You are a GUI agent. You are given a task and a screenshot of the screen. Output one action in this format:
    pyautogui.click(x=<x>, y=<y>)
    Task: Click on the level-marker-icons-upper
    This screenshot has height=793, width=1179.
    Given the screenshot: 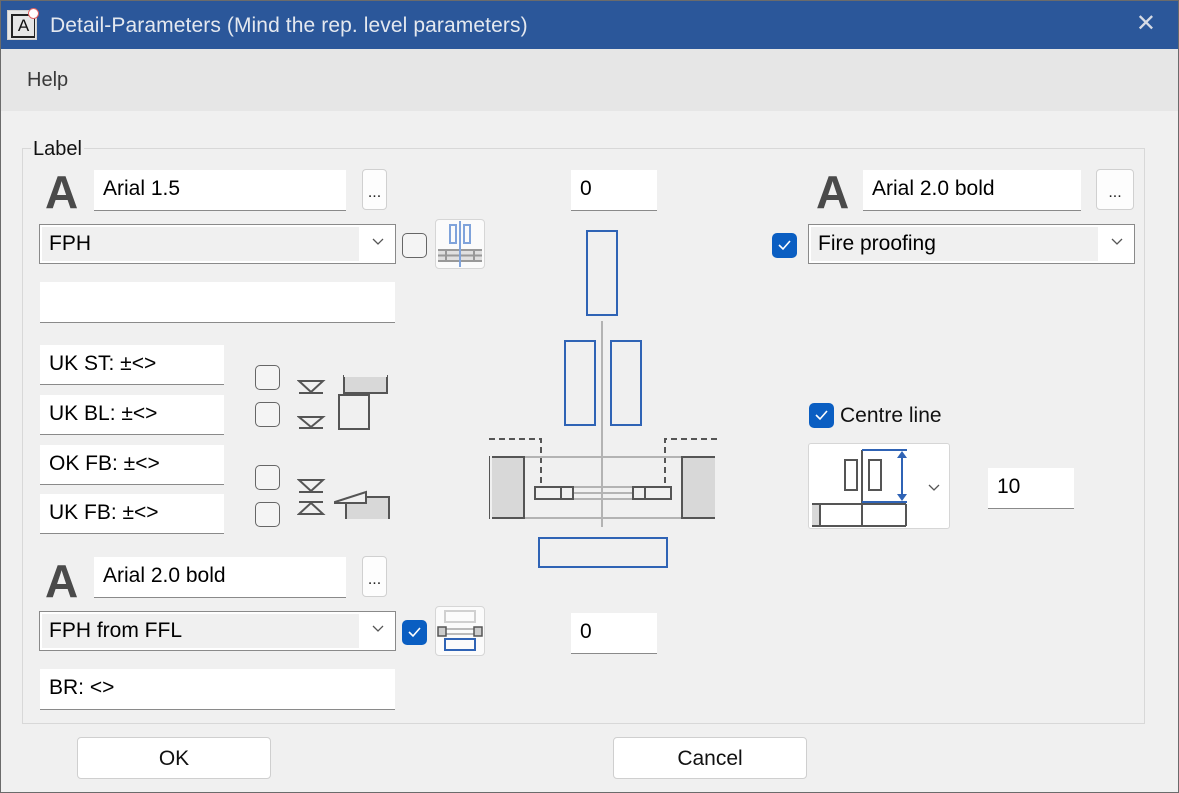 What is the action you would take?
    pyautogui.click(x=311, y=404)
    